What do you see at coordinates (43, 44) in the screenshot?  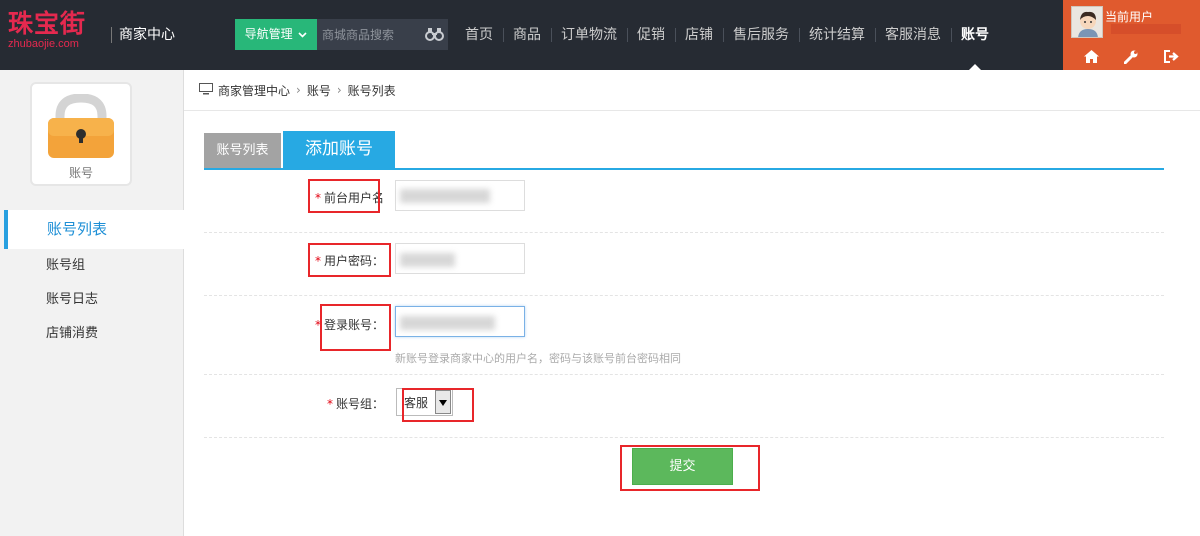 I see `logo-domain: zhubaojie.com` at bounding box center [43, 44].